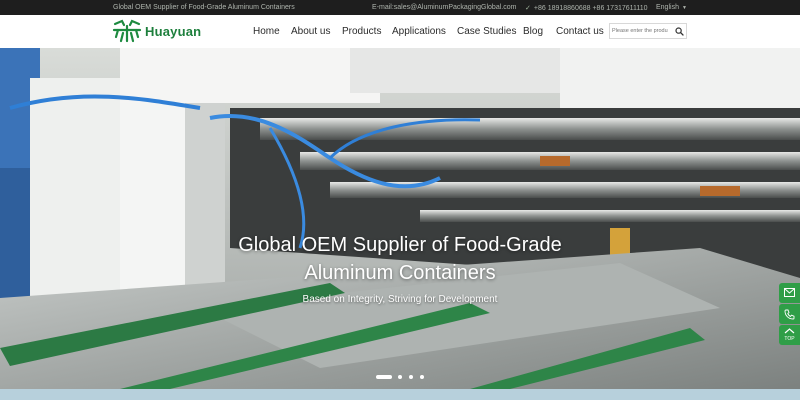  Describe the element at coordinates (444, 7) in the screenshot. I see `contact-email: E-mail:sales@AluminumPackagingGlobal.com` at that location.